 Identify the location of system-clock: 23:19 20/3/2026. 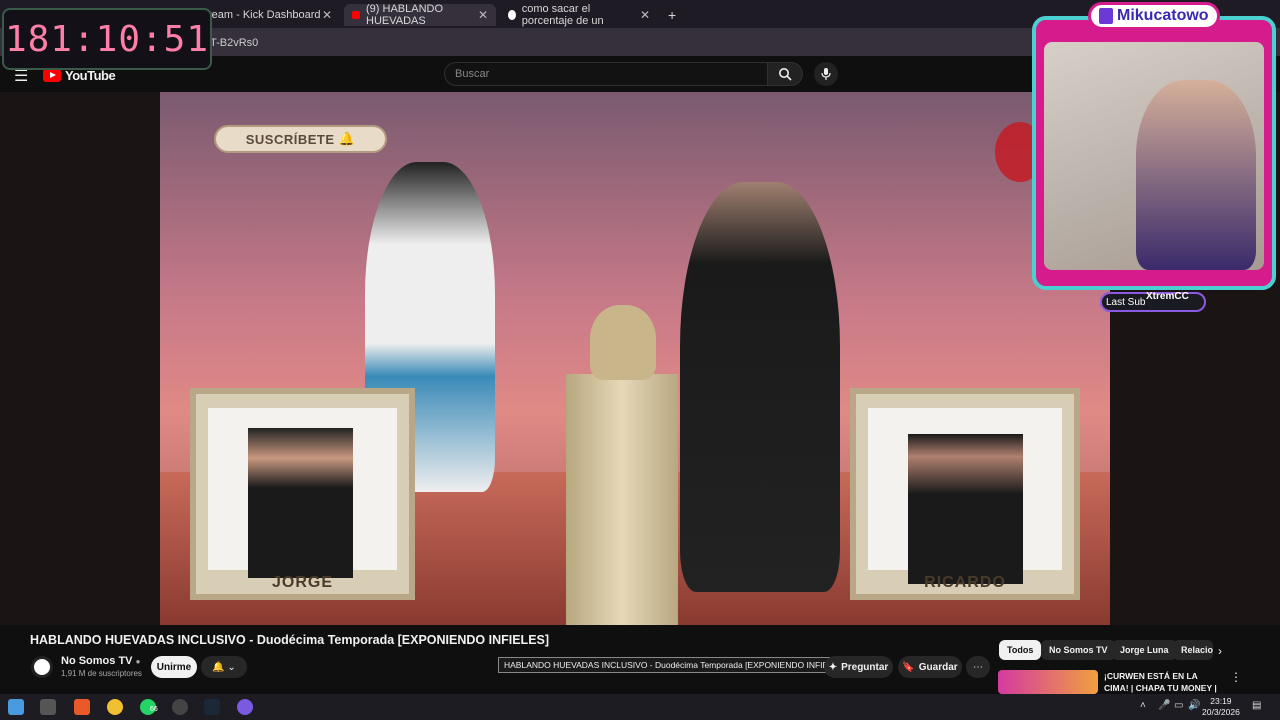
(1221, 707).